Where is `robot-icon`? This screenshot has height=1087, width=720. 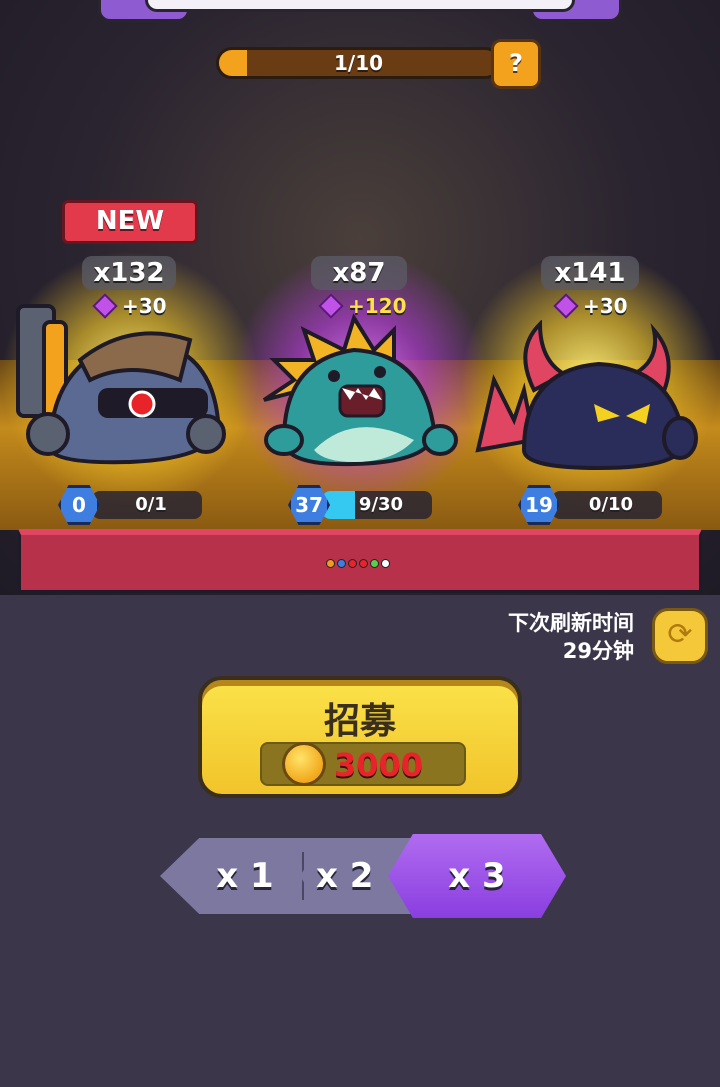
robot-icon is located at coordinates (121, 384).